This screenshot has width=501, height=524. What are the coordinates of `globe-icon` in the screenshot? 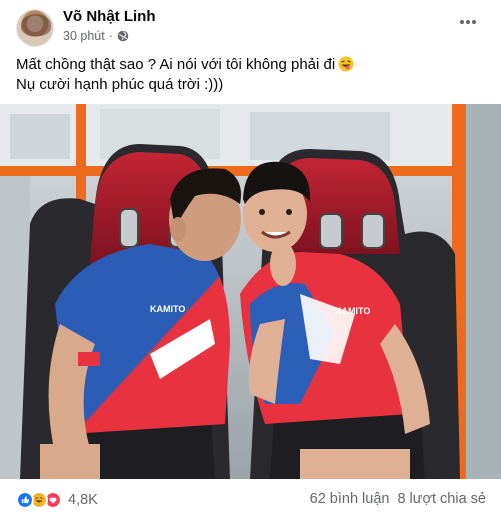 It's located at (123, 36).